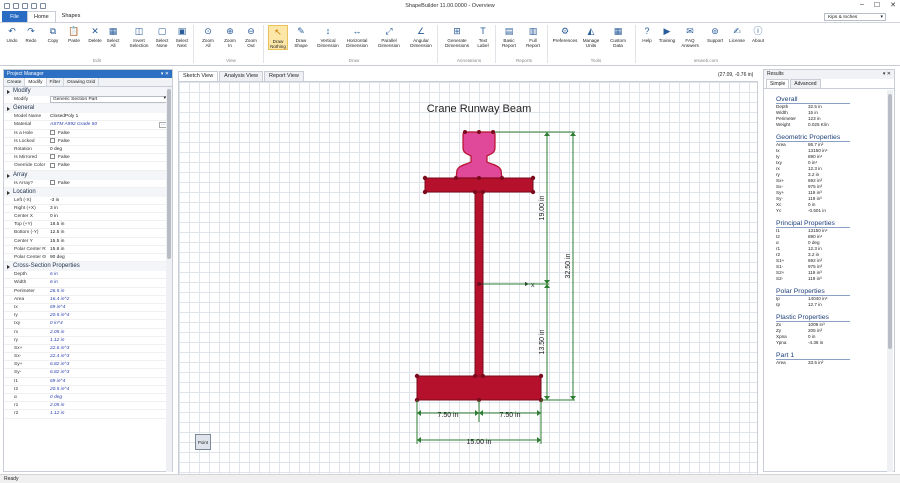 This screenshot has width=900, height=483. Describe the element at coordinates (111, 216) in the screenshot. I see `property-value: 0 in` at that location.